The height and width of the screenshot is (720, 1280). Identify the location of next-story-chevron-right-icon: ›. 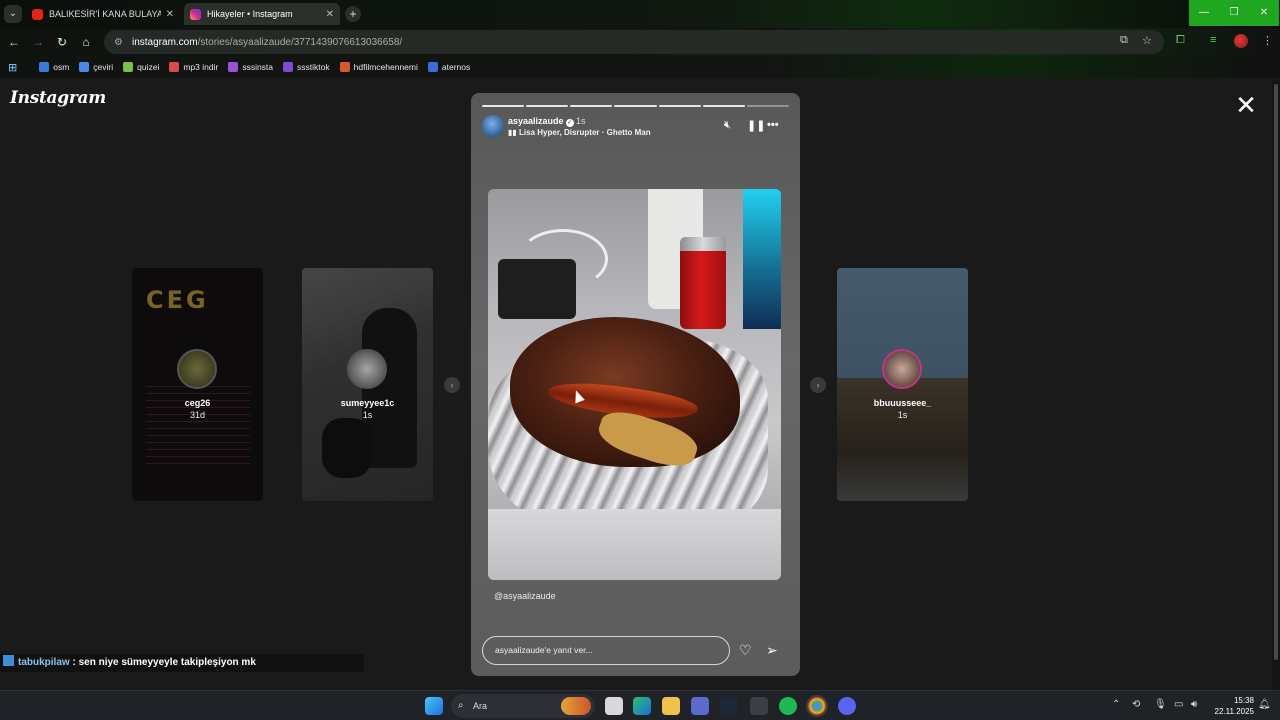
(818, 385).